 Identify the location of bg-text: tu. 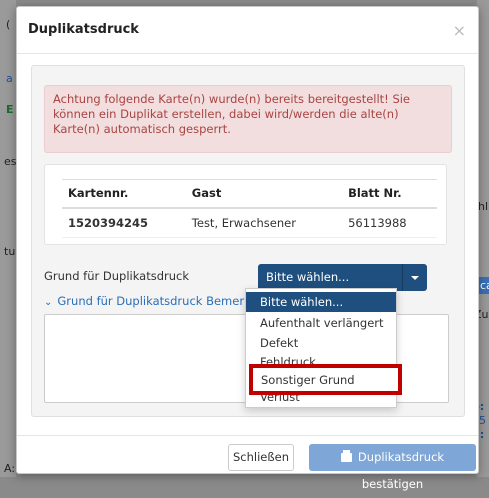
(10, 251).